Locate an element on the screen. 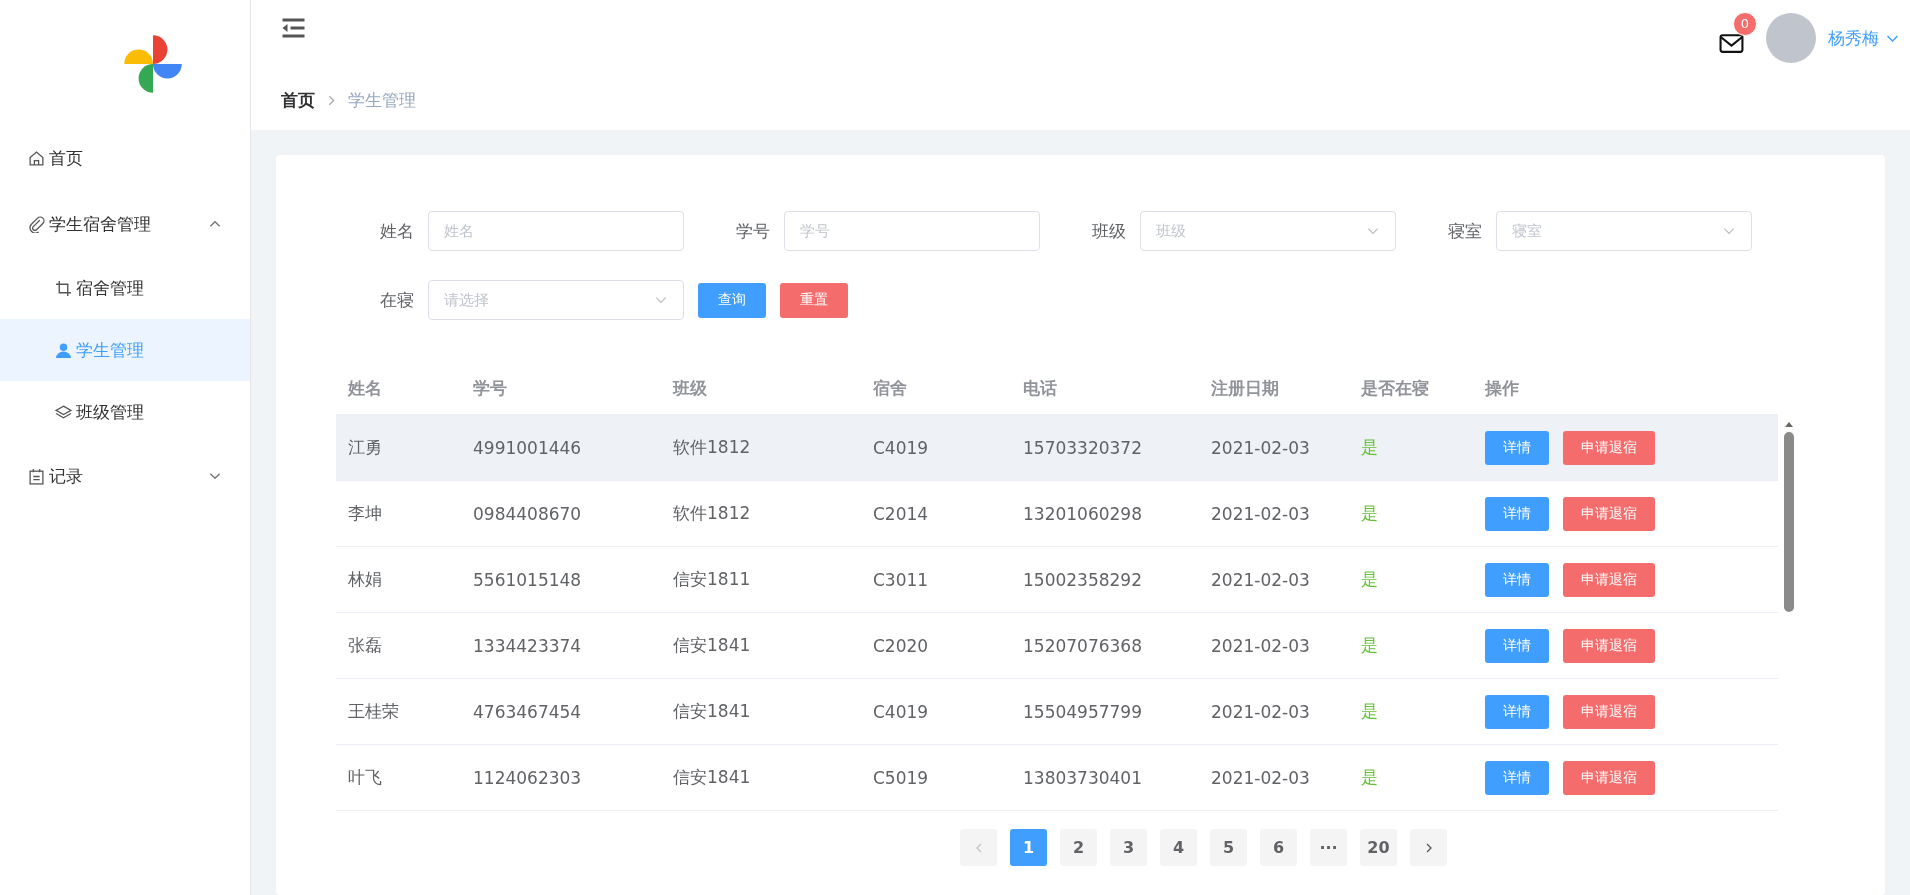 This screenshot has height=895, width=1910. select-field: 请选择 is located at coordinates (556, 300).